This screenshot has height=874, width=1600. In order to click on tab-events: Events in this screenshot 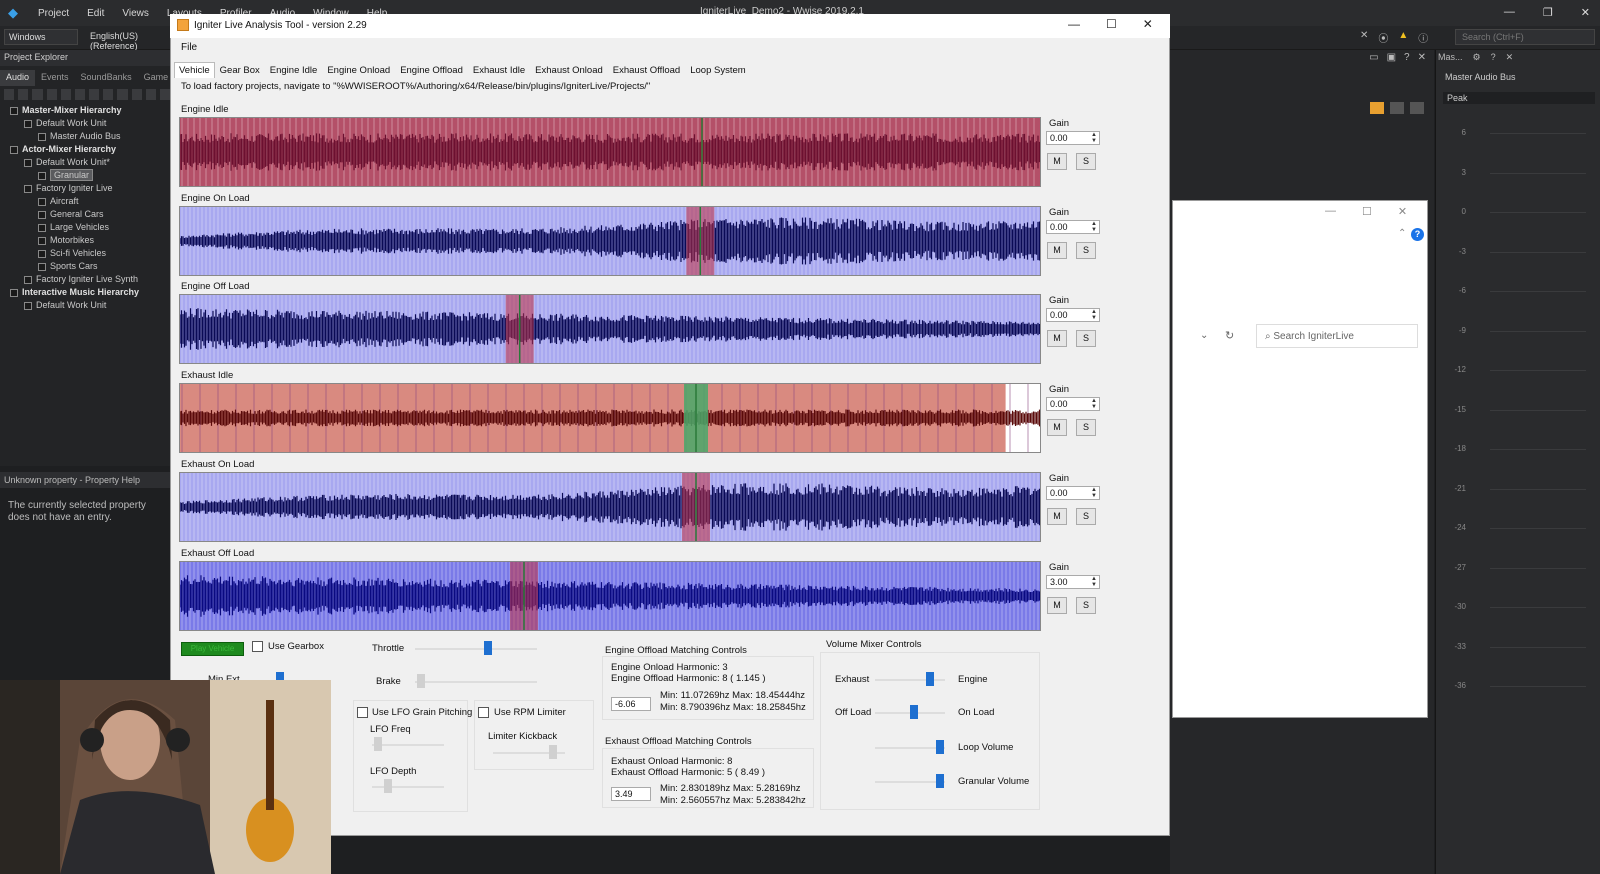, I will do `click(55, 78)`.